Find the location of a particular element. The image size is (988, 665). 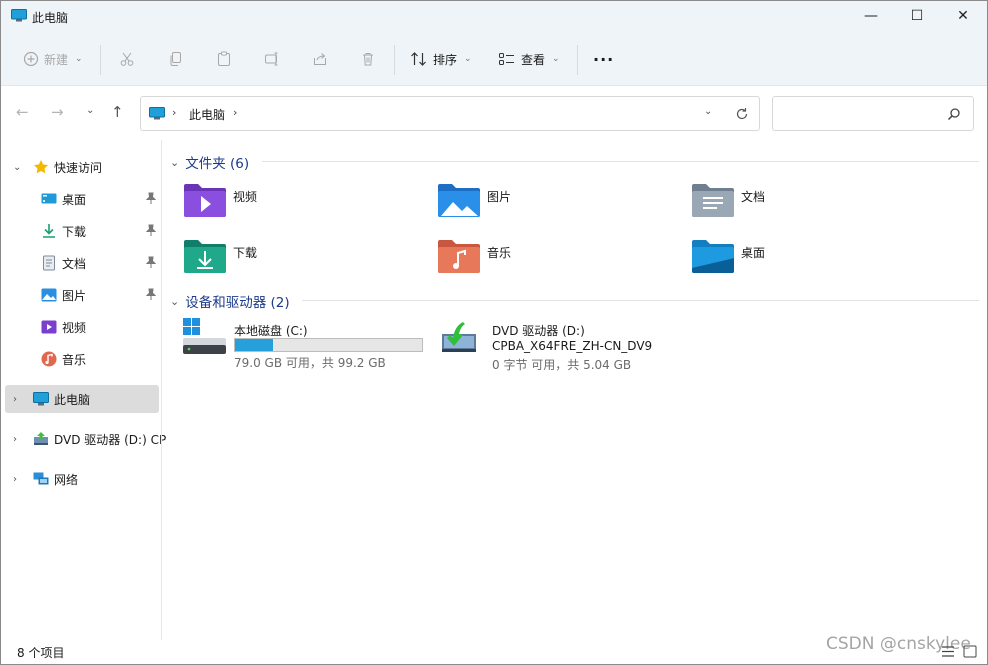

folder-item-videos: 视频 is located at coordinates (303, 204).